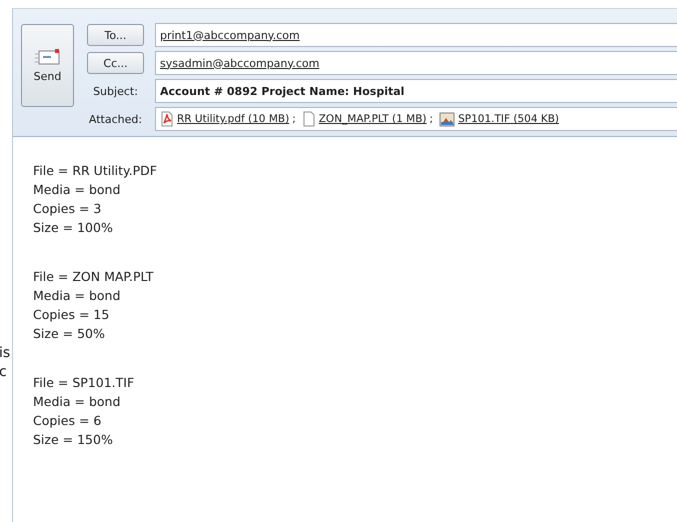 This screenshot has width=677, height=522. What do you see at coordinates (233, 119) in the screenshot?
I see `attachment-link: RR Utility.pdf (10 MB)` at bounding box center [233, 119].